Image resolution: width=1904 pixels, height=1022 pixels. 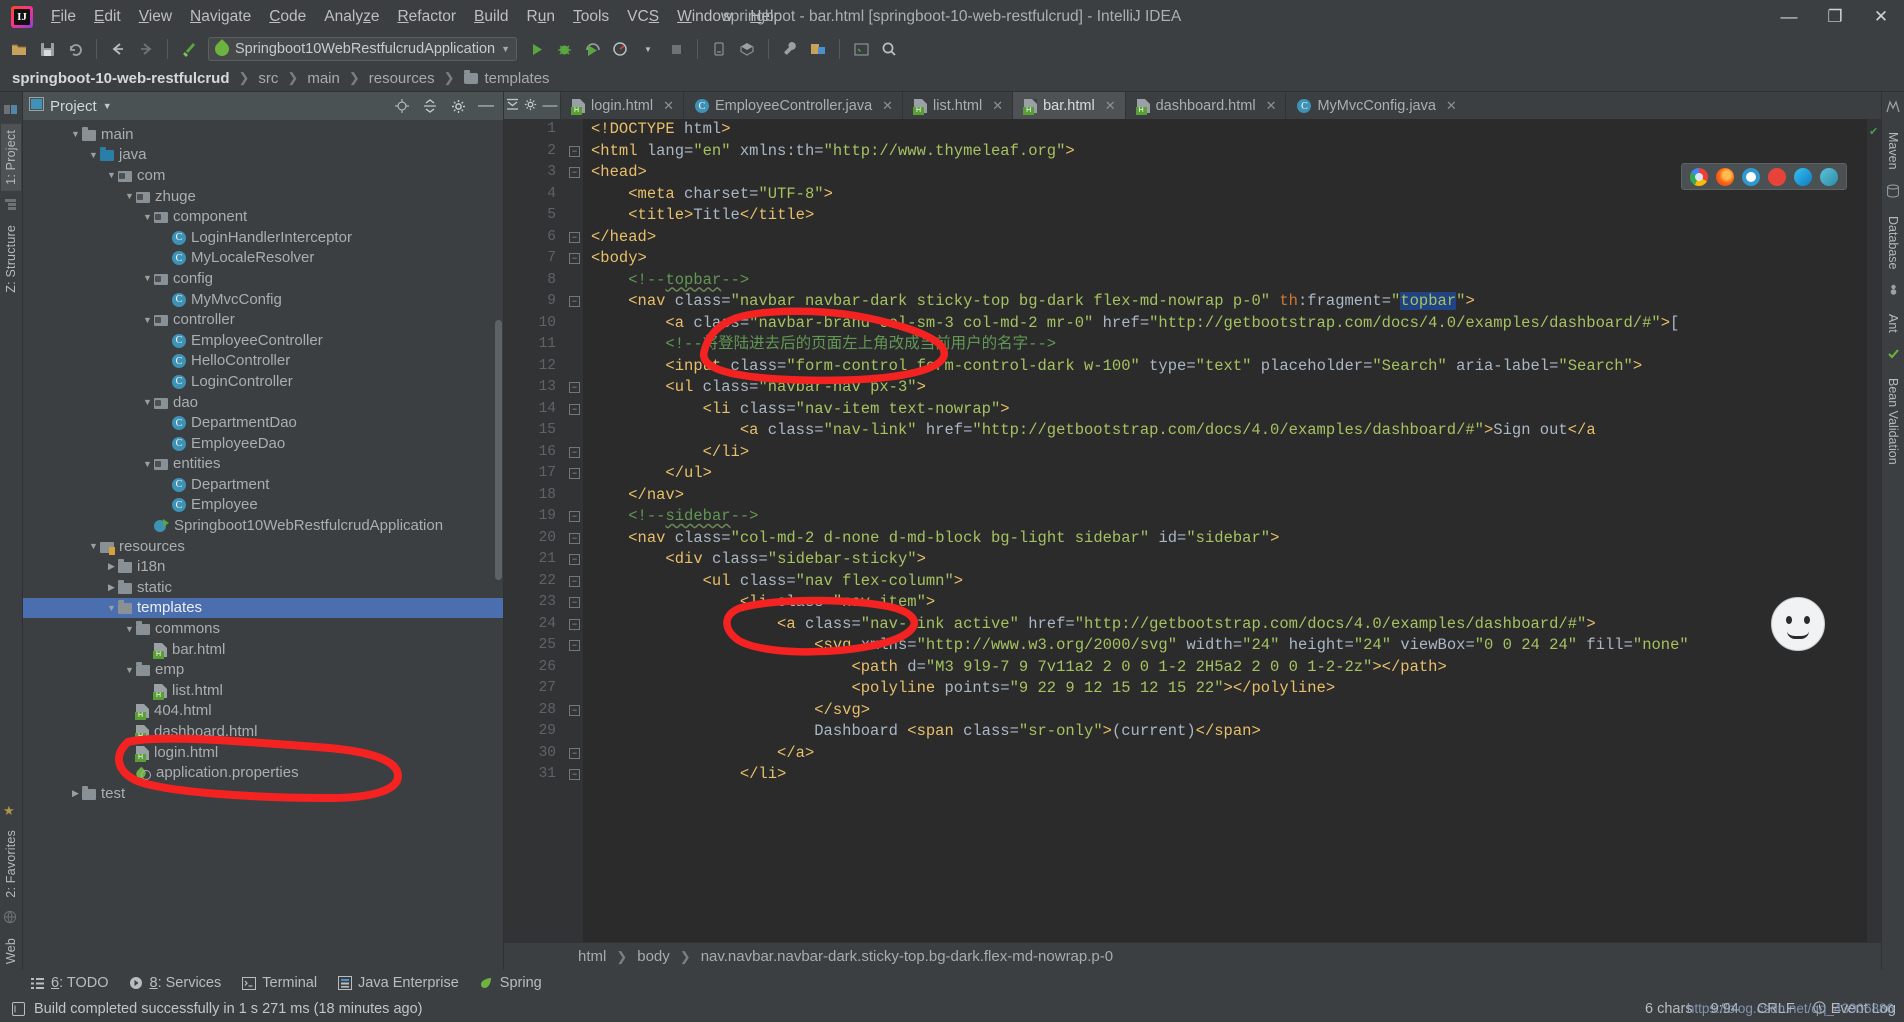 What do you see at coordinates (279, 983) in the screenshot?
I see `tool-button-terminal: Terminal` at bounding box center [279, 983].